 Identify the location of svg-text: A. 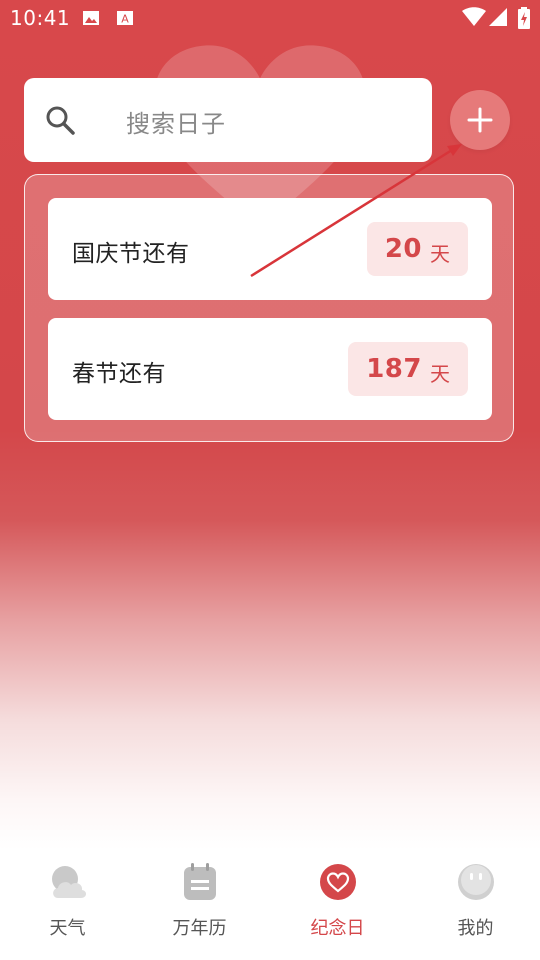
(125, 19).